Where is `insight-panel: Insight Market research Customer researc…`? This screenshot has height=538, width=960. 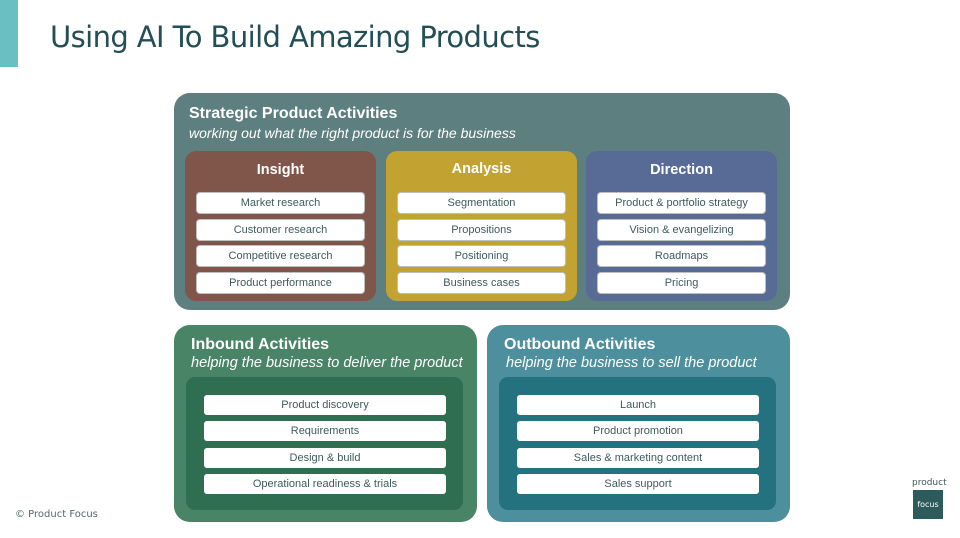 insight-panel: Insight Market research Customer researc… is located at coordinates (280, 226).